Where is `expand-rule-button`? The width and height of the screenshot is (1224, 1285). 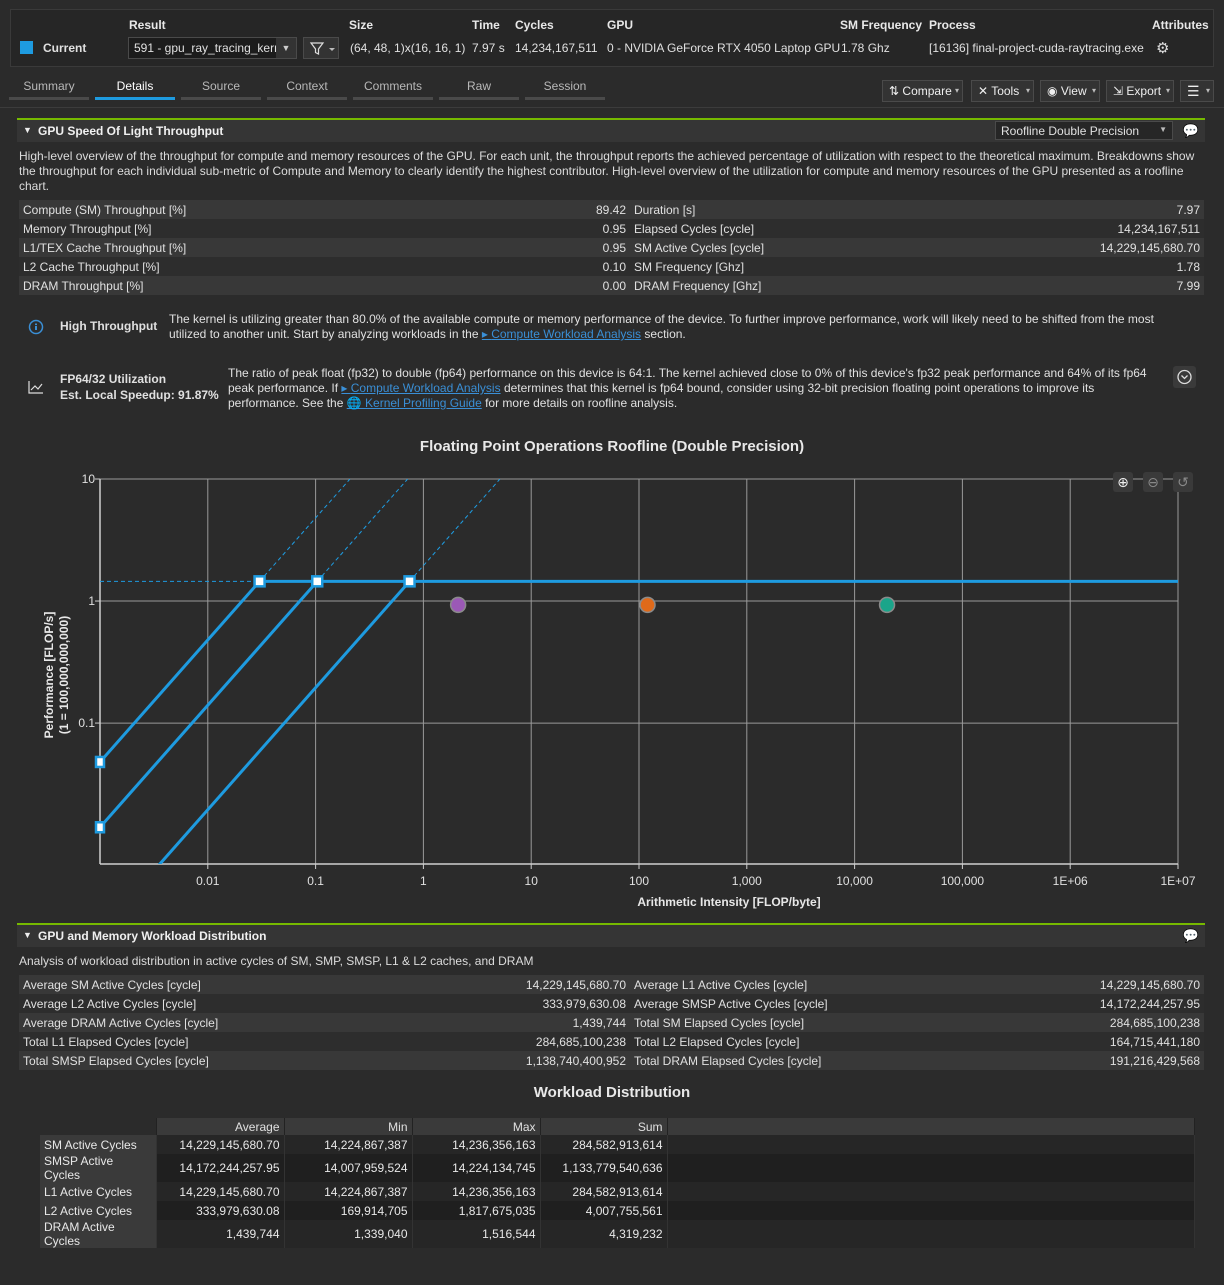 expand-rule-button is located at coordinates (1184, 377).